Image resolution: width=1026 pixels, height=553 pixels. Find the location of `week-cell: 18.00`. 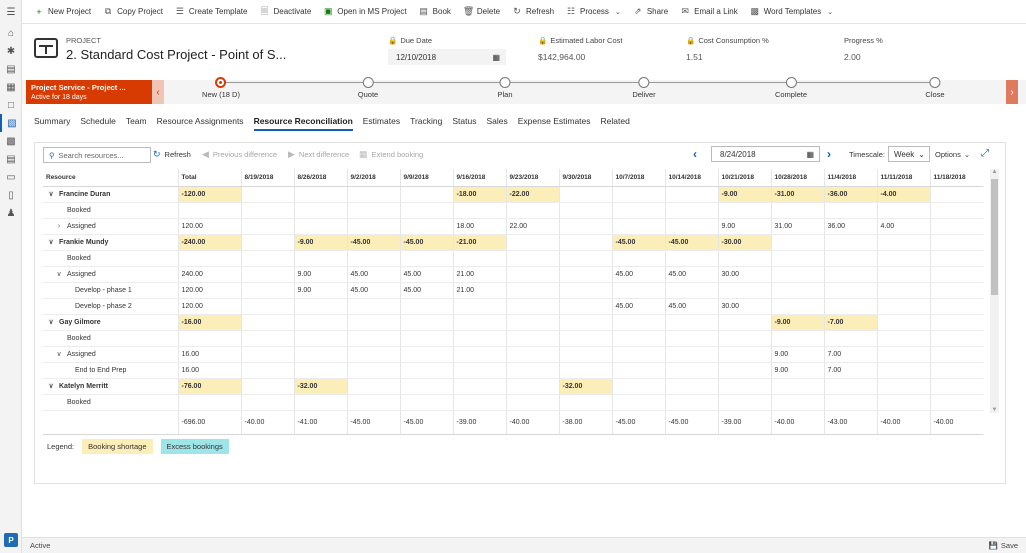

week-cell: 18.00 is located at coordinates (479, 226).